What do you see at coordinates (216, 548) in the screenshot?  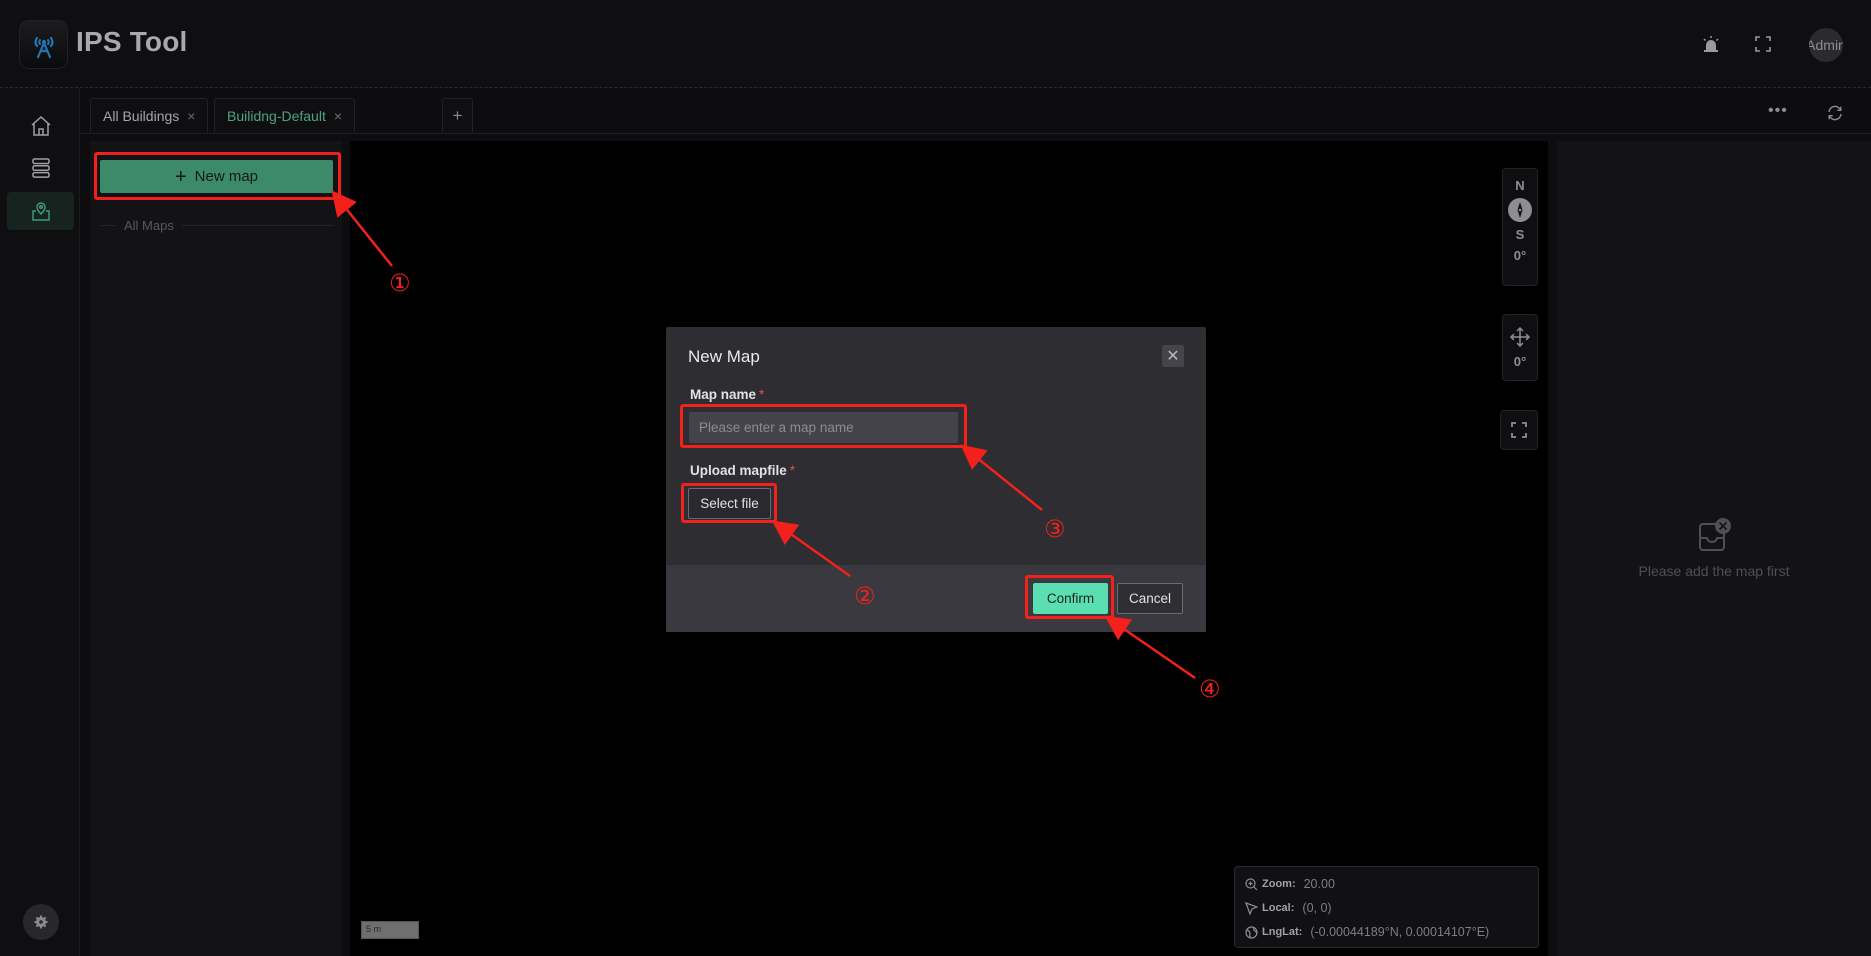 I see `maps-panel` at bounding box center [216, 548].